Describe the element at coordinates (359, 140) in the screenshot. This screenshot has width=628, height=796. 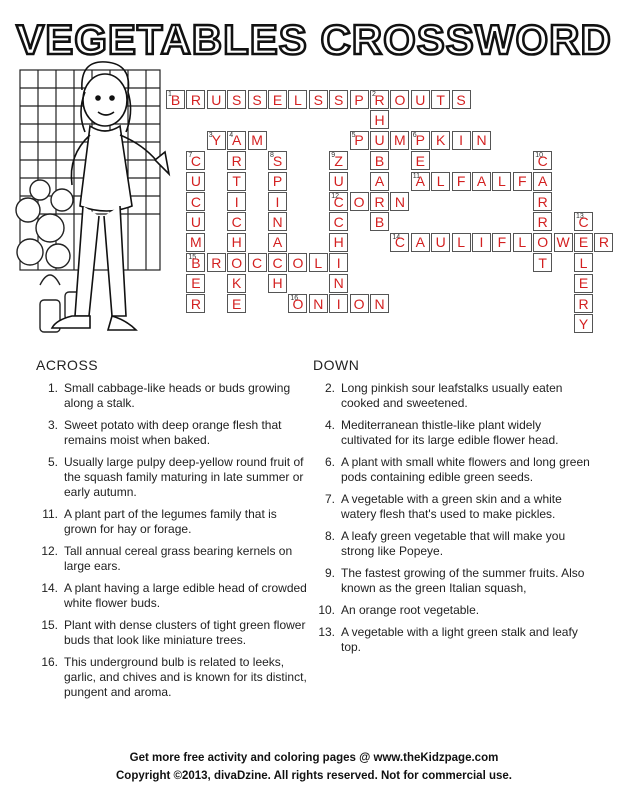
I see `grid-cell: 5P` at that location.